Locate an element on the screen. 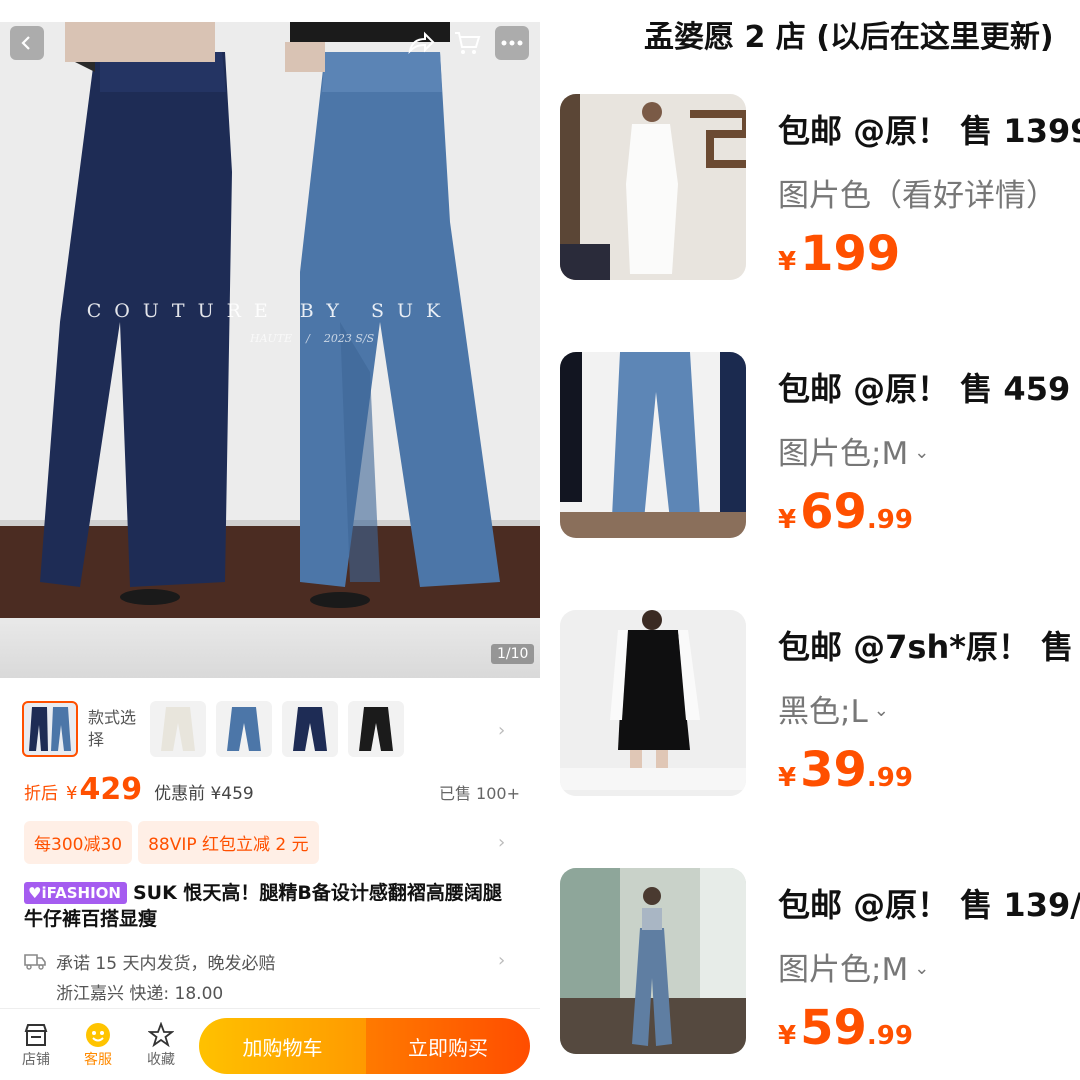 Image resolution: width=1080 pixels, height=1080 pixels. chevron-left-icon is located at coordinates (25, 43).